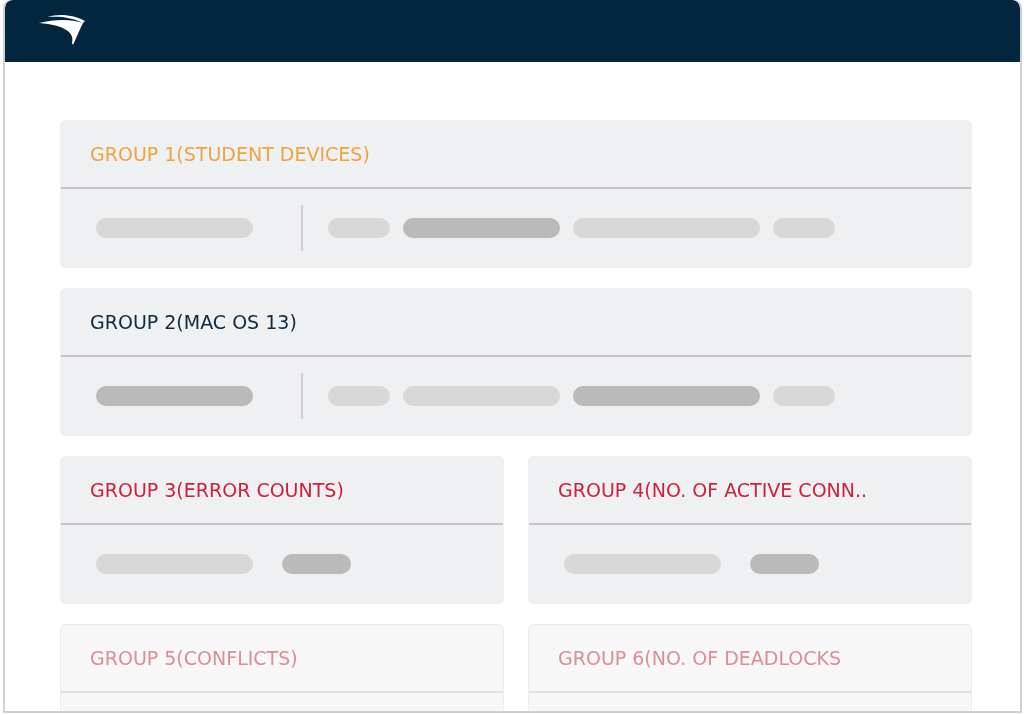 This screenshot has height=715, width=1024. Describe the element at coordinates (217, 490) in the screenshot. I see `group-title: GROUP 3(ERROR COUNTS)` at that location.